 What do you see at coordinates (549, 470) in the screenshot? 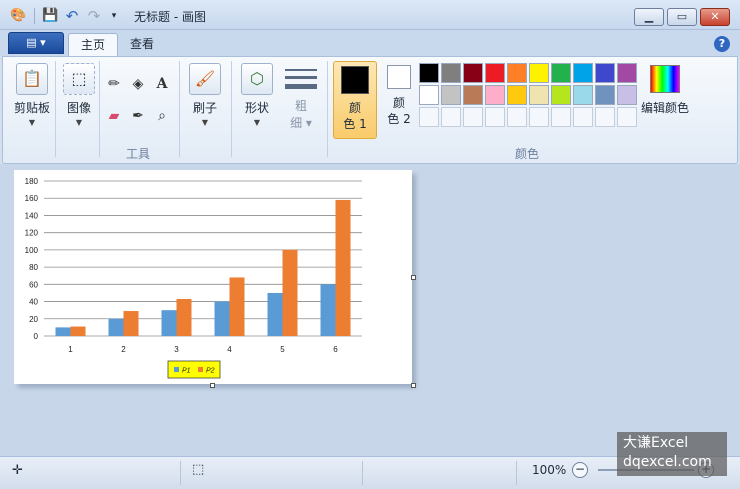
I see `zoom-level: 100%` at bounding box center [549, 470].